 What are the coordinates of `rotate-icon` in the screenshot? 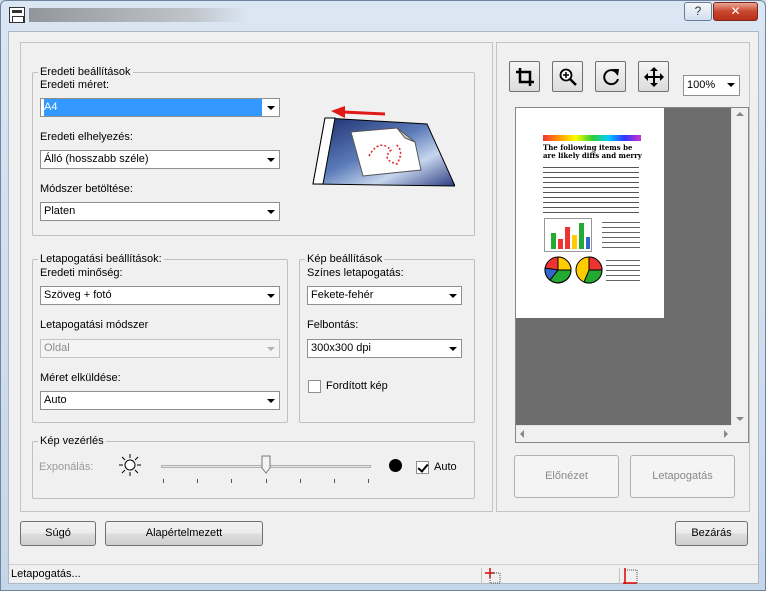 It's located at (611, 77).